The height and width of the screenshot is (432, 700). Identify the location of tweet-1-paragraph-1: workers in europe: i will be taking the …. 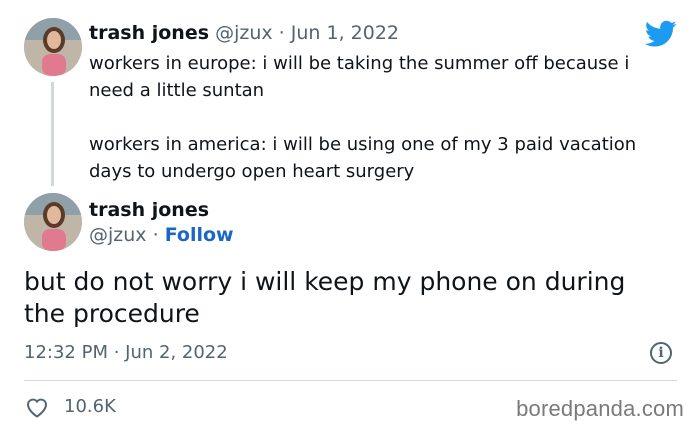
(359, 77).